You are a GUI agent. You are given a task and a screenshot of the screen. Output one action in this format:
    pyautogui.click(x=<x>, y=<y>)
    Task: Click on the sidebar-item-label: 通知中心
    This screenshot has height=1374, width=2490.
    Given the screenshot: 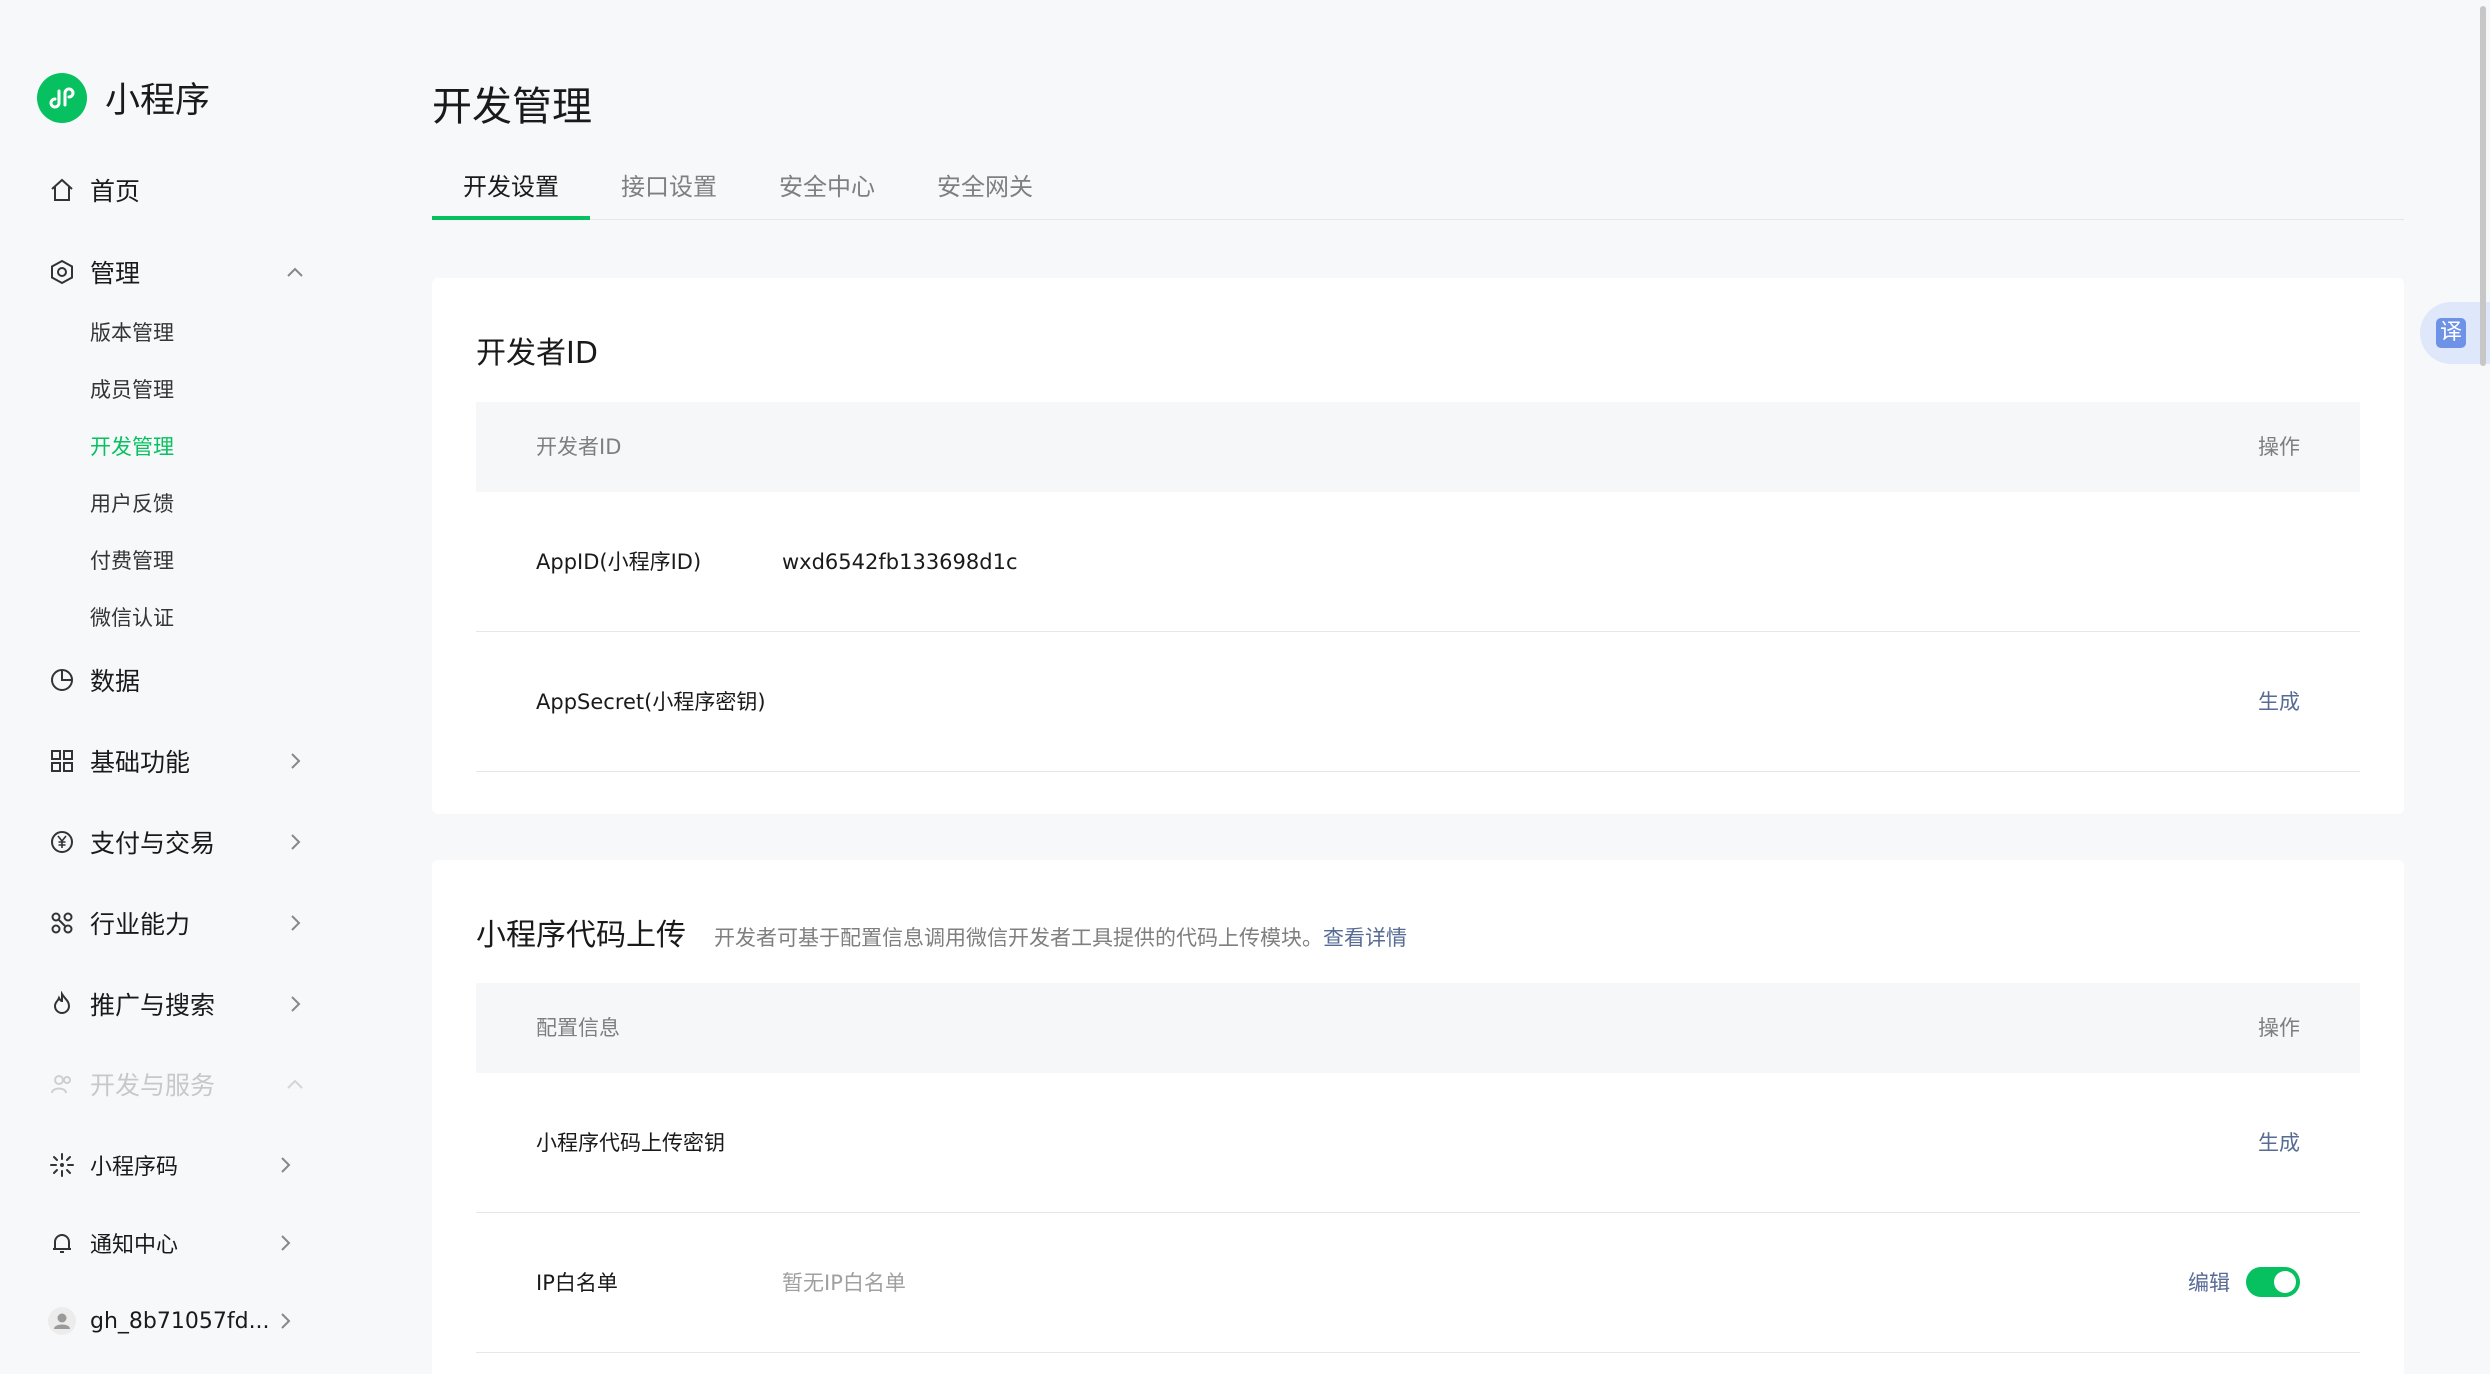 What is the action you would take?
    pyautogui.click(x=134, y=1245)
    